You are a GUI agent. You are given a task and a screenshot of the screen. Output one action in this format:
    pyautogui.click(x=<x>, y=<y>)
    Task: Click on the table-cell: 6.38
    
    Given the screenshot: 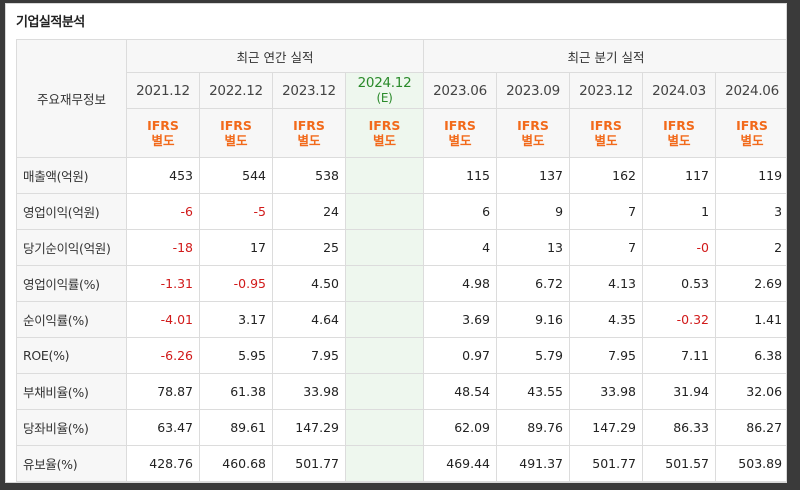 What is the action you would take?
    pyautogui.click(x=750, y=355)
    